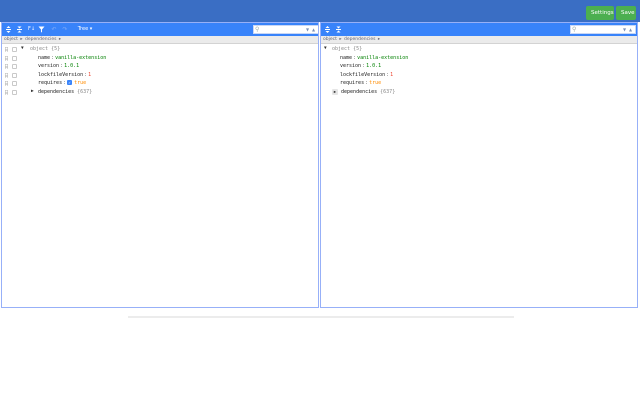 The width and height of the screenshot is (640, 400). What do you see at coordinates (42, 29) in the screenshot?
I see `filter-icon` at bounding box center [42, 29].